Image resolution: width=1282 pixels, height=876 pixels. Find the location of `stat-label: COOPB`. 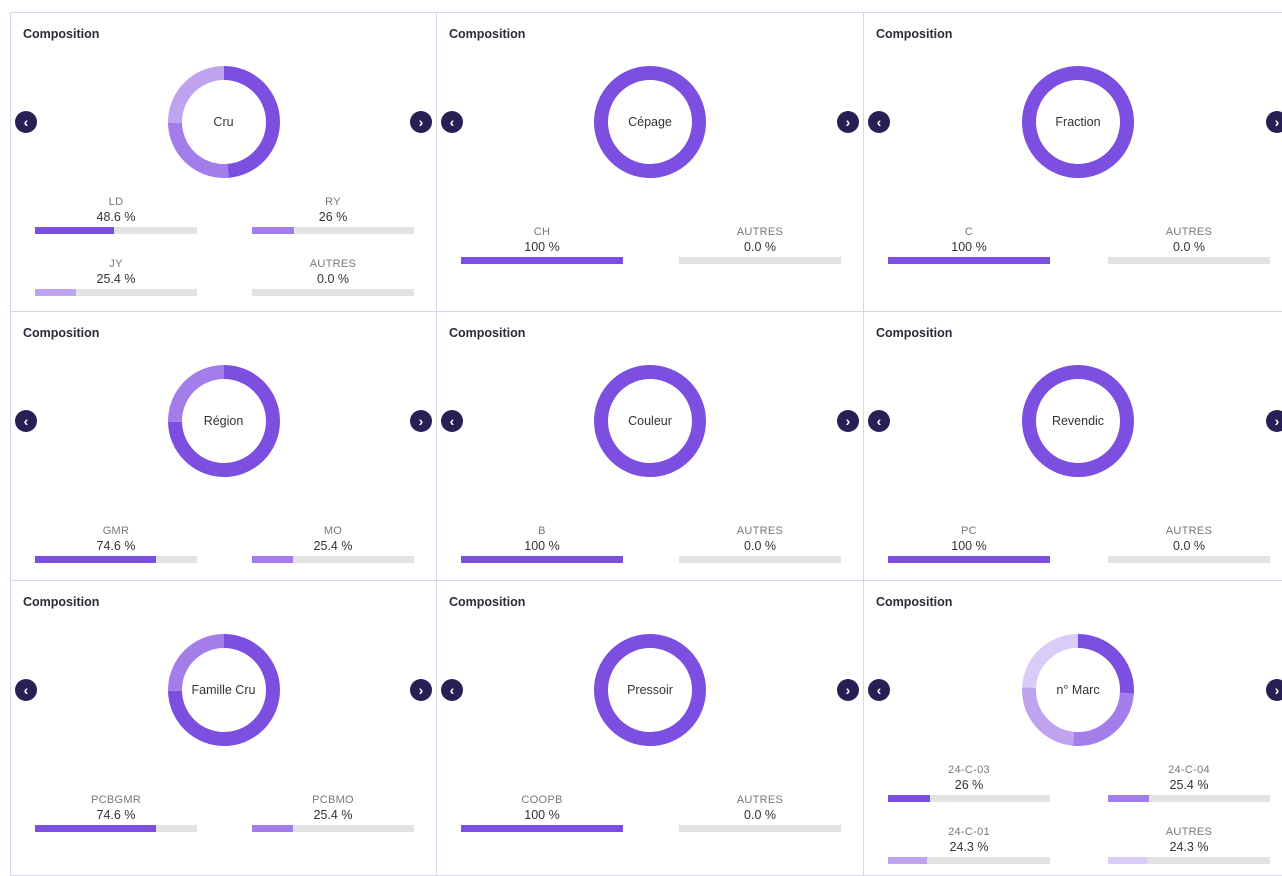

stat-label: COOPB is located at coordinates (542, 800).